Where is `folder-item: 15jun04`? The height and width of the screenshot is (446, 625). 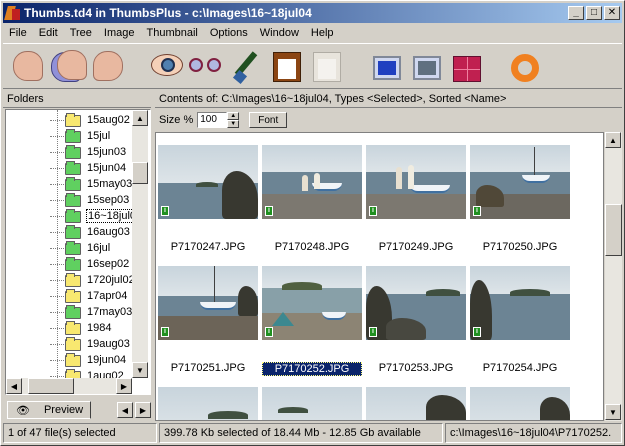
folder-item: 15jun04 is located at coordinates (70, 168).